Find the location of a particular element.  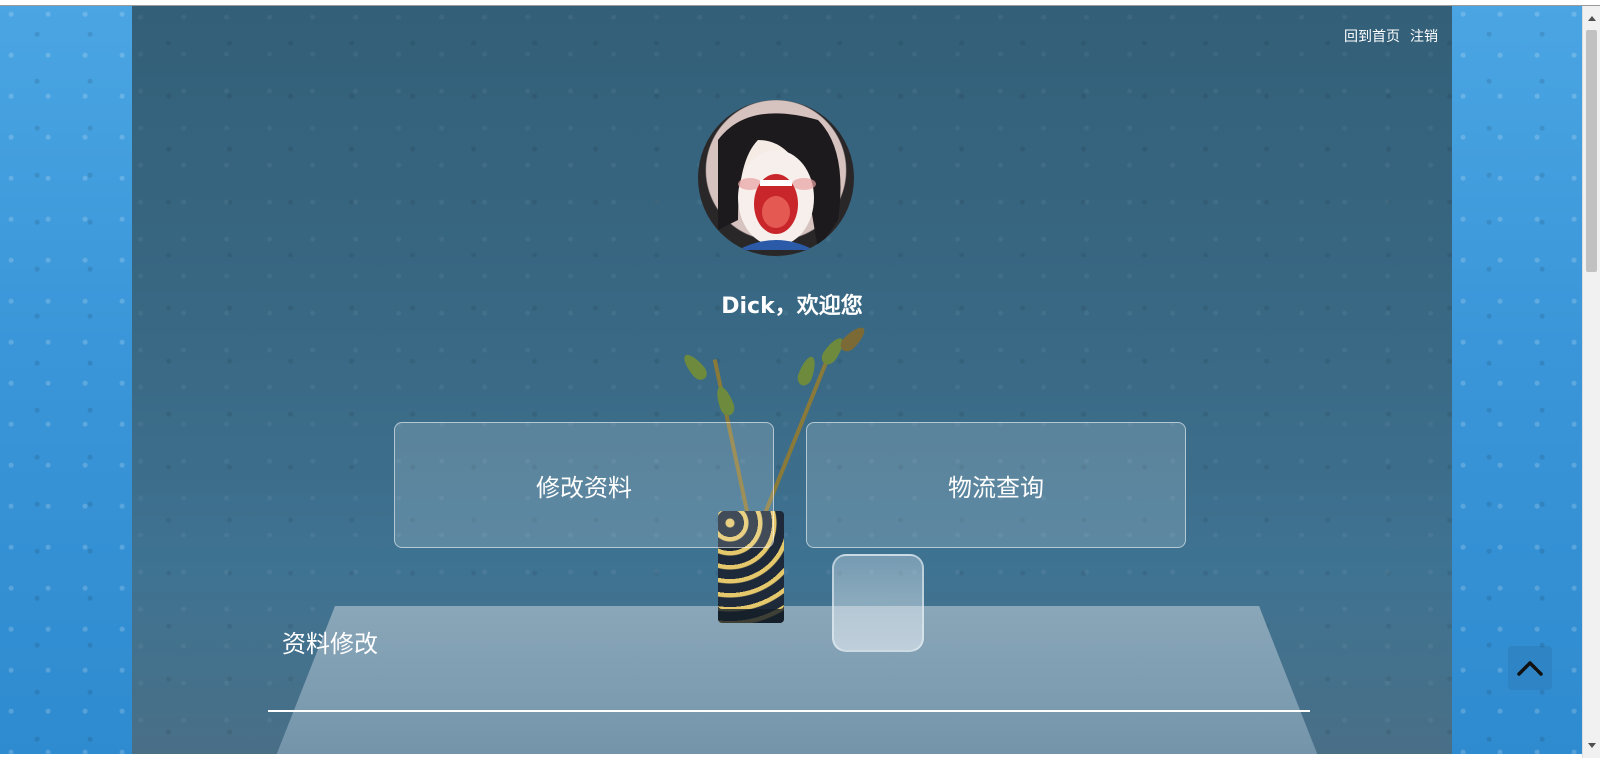

avatar-illustration is located at coordinates (779, 181).